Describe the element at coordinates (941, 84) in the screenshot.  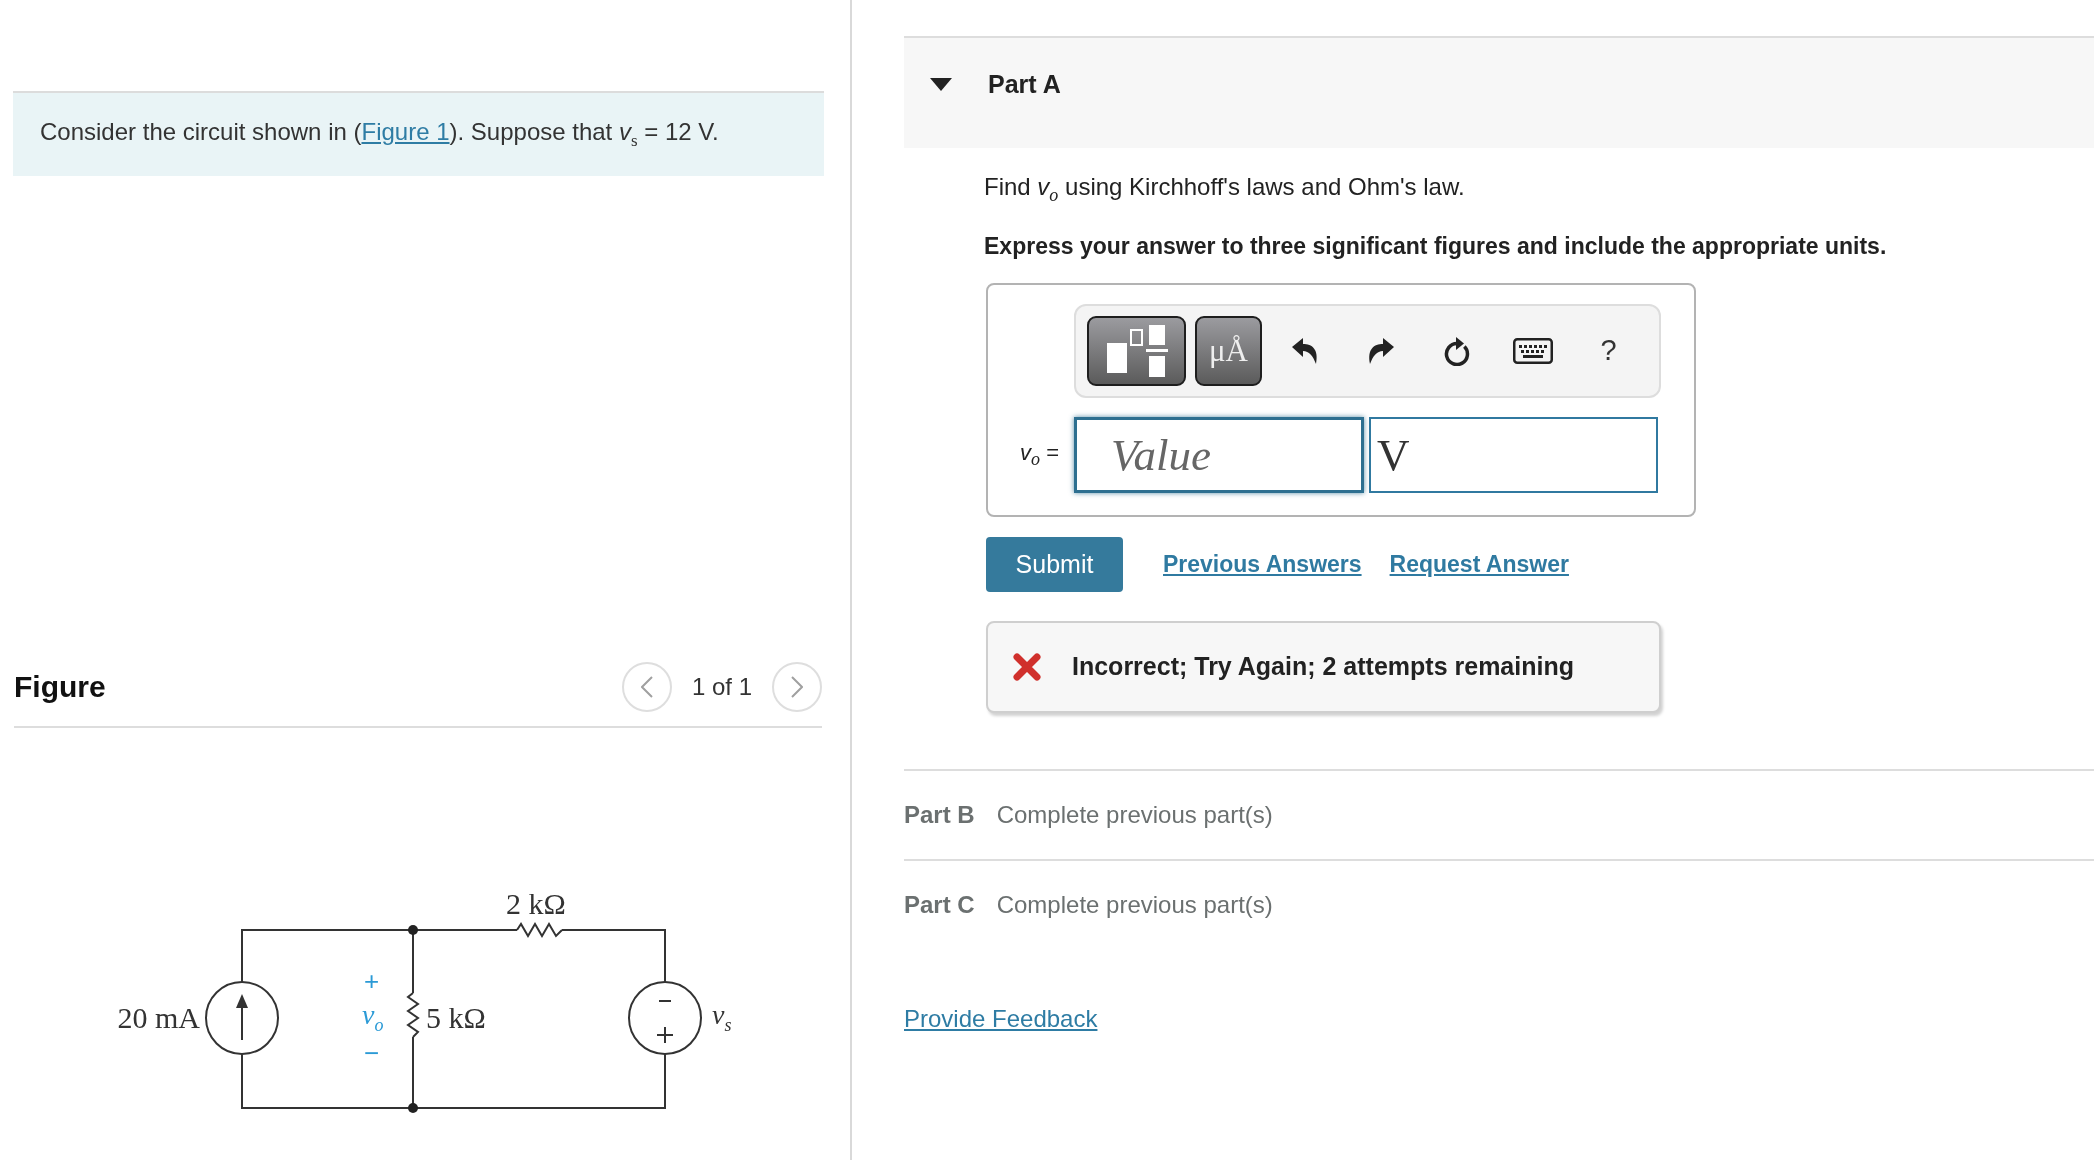
I see `caret-down-icon` at that location.